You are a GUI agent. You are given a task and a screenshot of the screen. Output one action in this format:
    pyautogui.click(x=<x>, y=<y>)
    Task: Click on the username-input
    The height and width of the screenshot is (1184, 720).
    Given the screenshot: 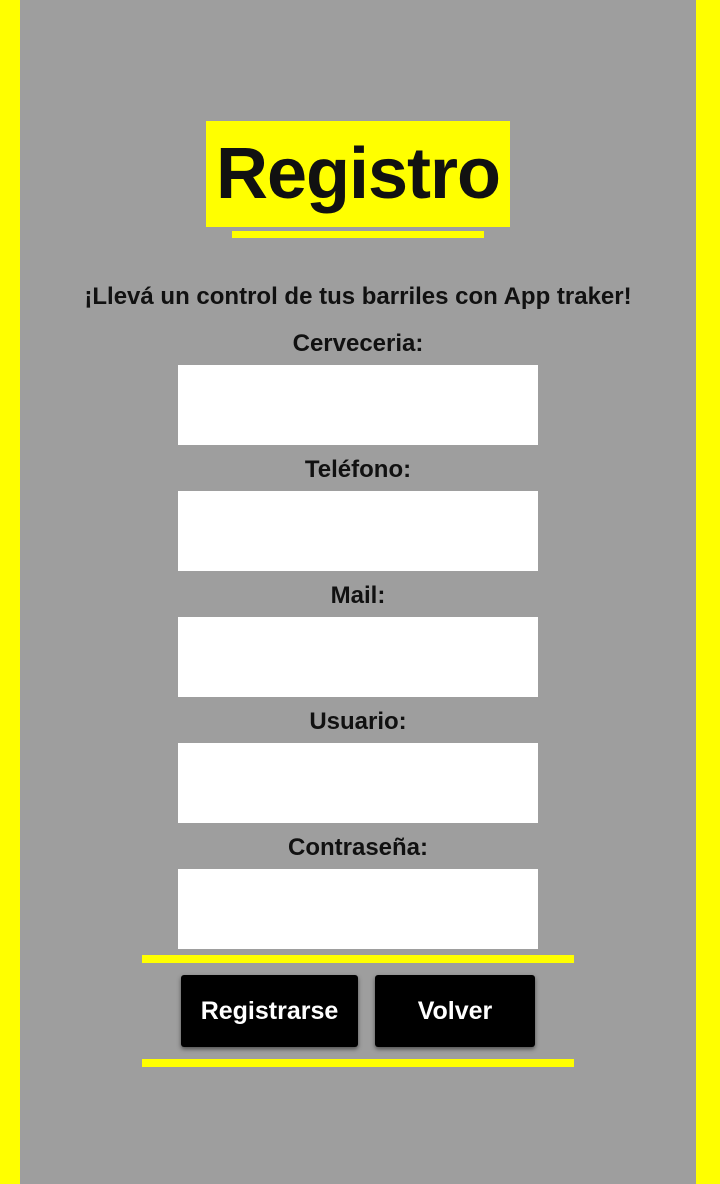 What is the action you would take?
    pyautogui.click(x=358, y=783)
    